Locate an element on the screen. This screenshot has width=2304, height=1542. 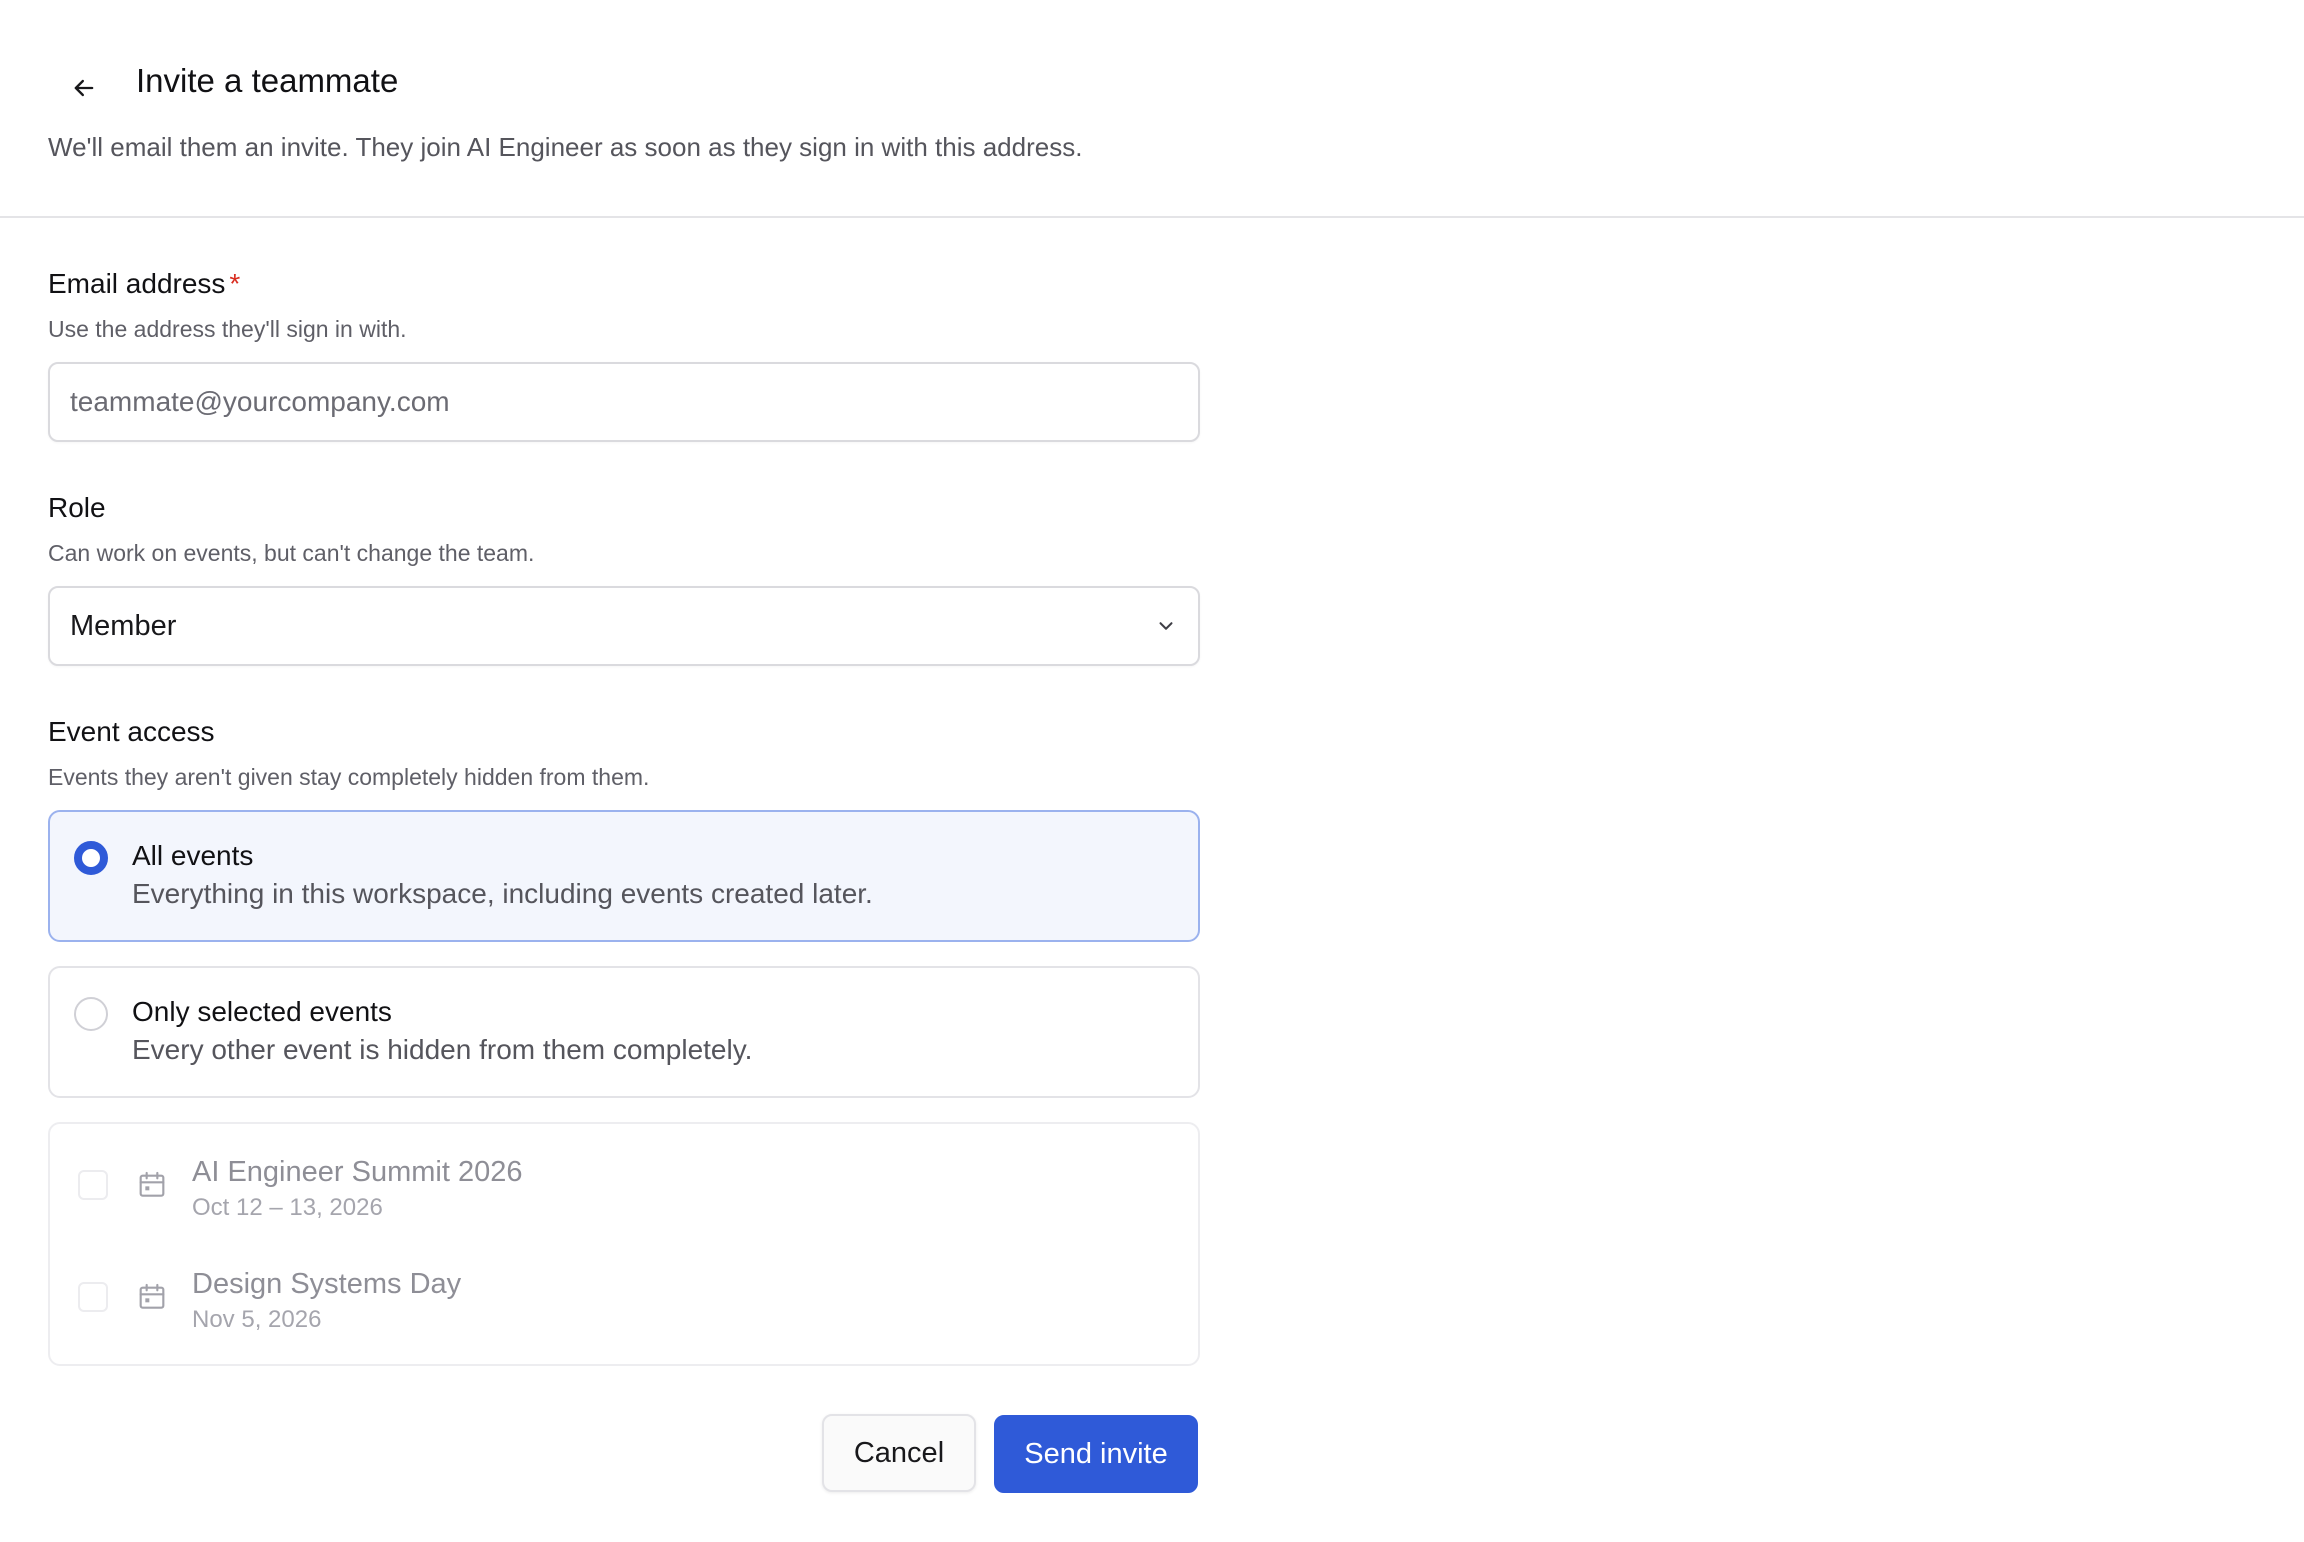
option-title: Only selected events is located at coordinates (262, 1011).